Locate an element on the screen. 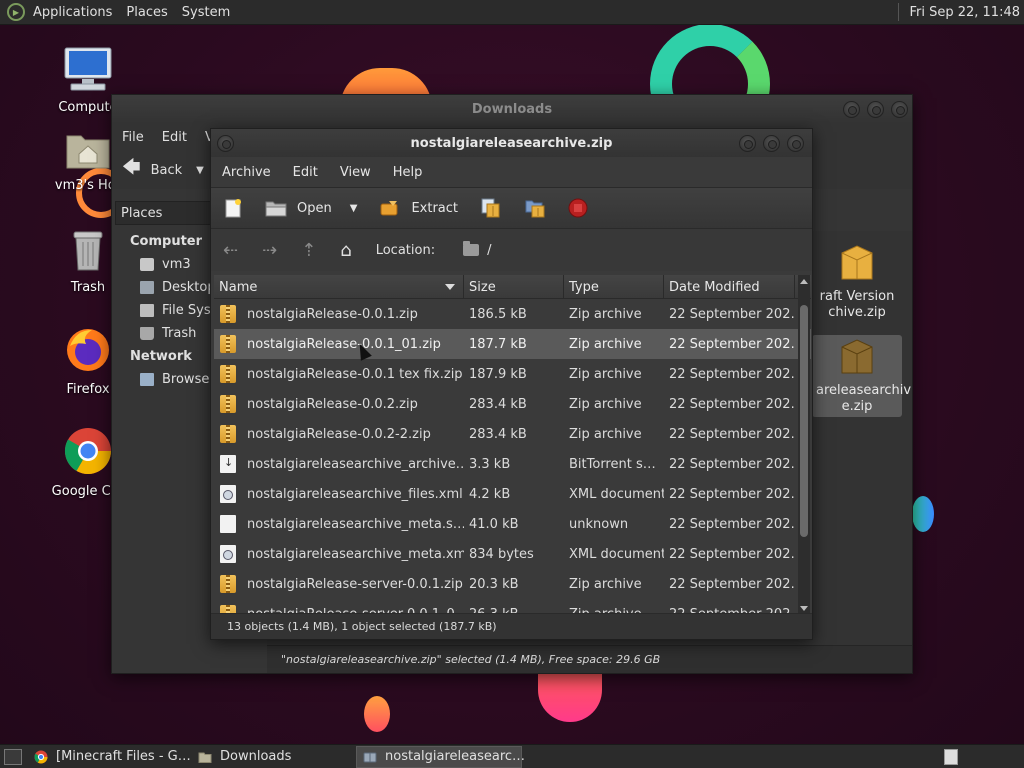 The image size is (1024, 768). open-button: Open ▼ is located at coordinates (311, 208).